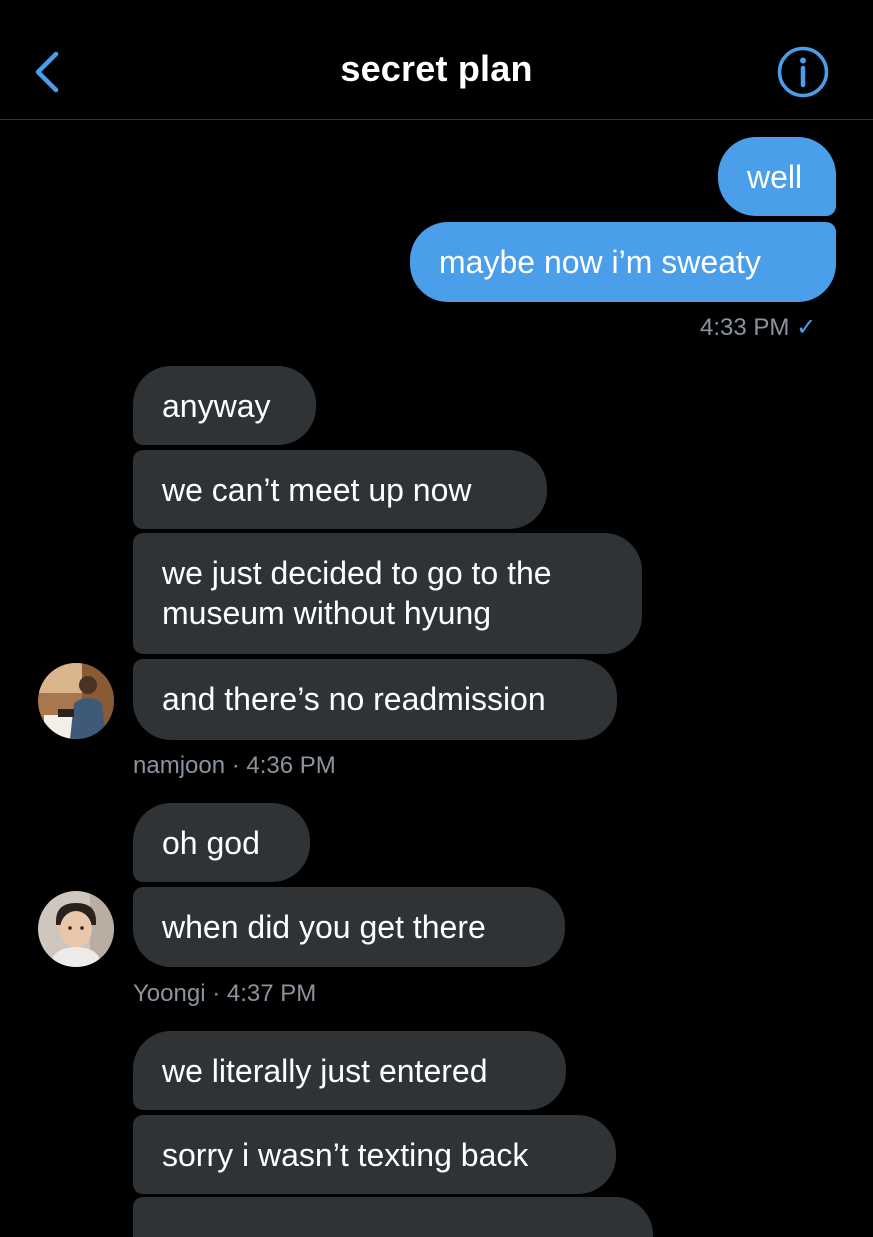 The height and width of the screenshot is (1237, 873). Describe the element at coordinates (623, 262) in the screenshot. I see `outgoing-message-bubble: maybe now i’m sweaty` at that location.